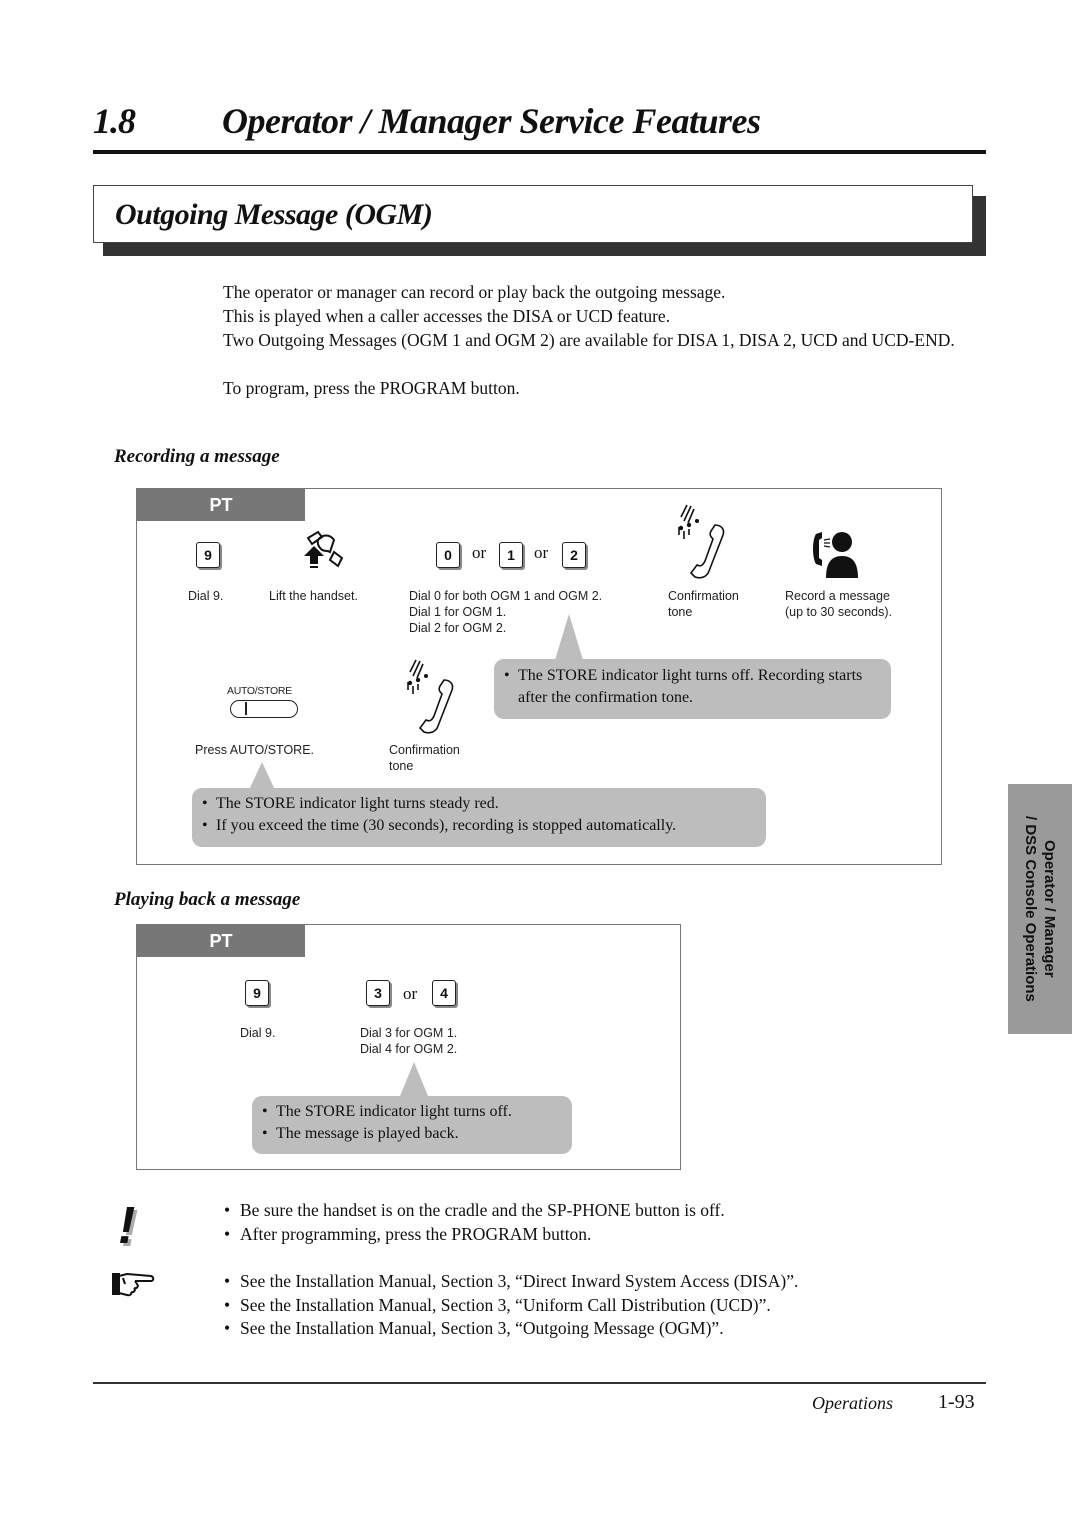  I want to click on step-caption: Lift the handset., so click(313, 596).